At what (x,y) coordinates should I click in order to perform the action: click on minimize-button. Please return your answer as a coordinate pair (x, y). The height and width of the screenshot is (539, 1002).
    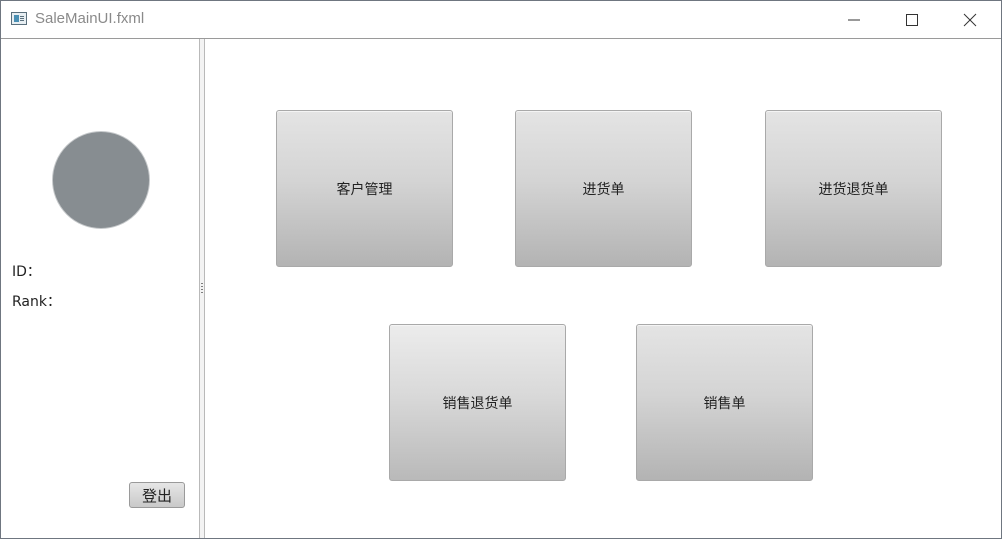
    Looking at the image, I should click on (854, 19).